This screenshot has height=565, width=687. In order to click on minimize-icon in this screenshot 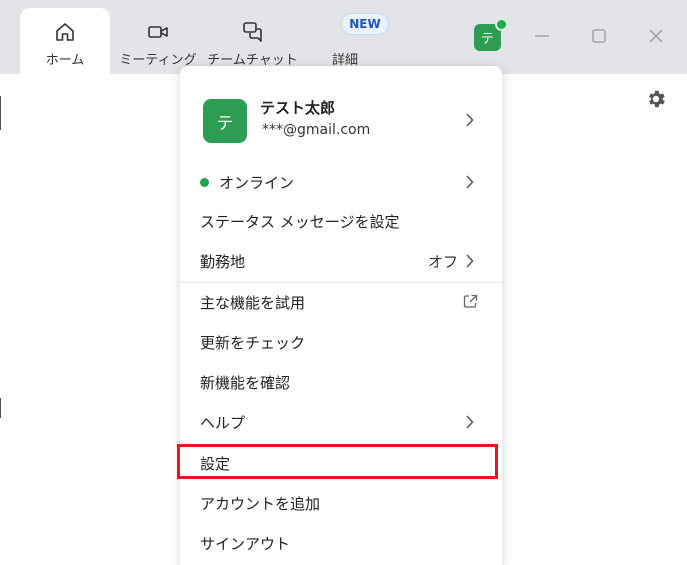, I will do `click(542, 36)`.